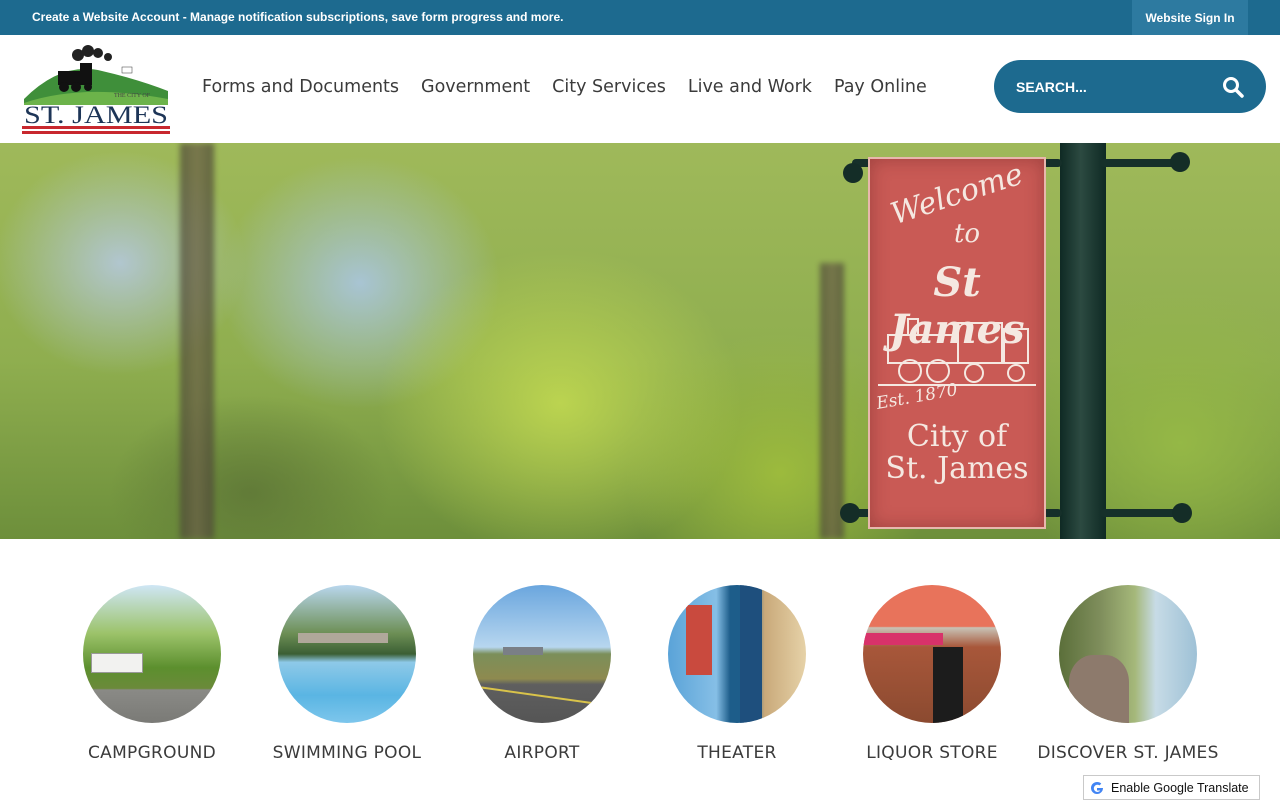  What do you see at coordinates (96, 115) in the screenshot?
I see `logo-name-text: ST. JAMES` at bounding box center [96, 115].